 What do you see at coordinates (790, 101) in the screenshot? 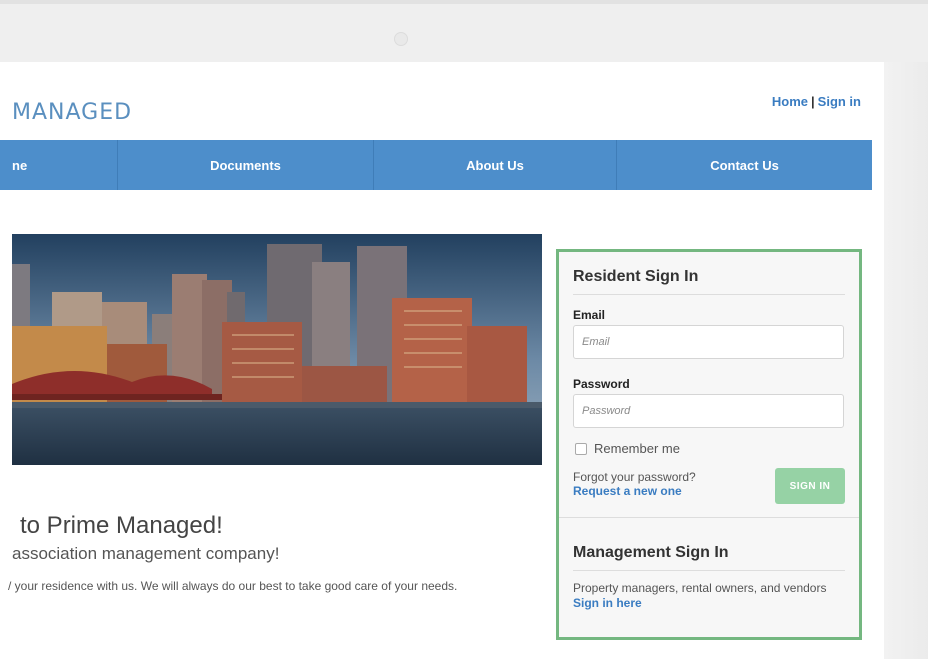
I see `home-link: Home` at bounding box center [790, 101].